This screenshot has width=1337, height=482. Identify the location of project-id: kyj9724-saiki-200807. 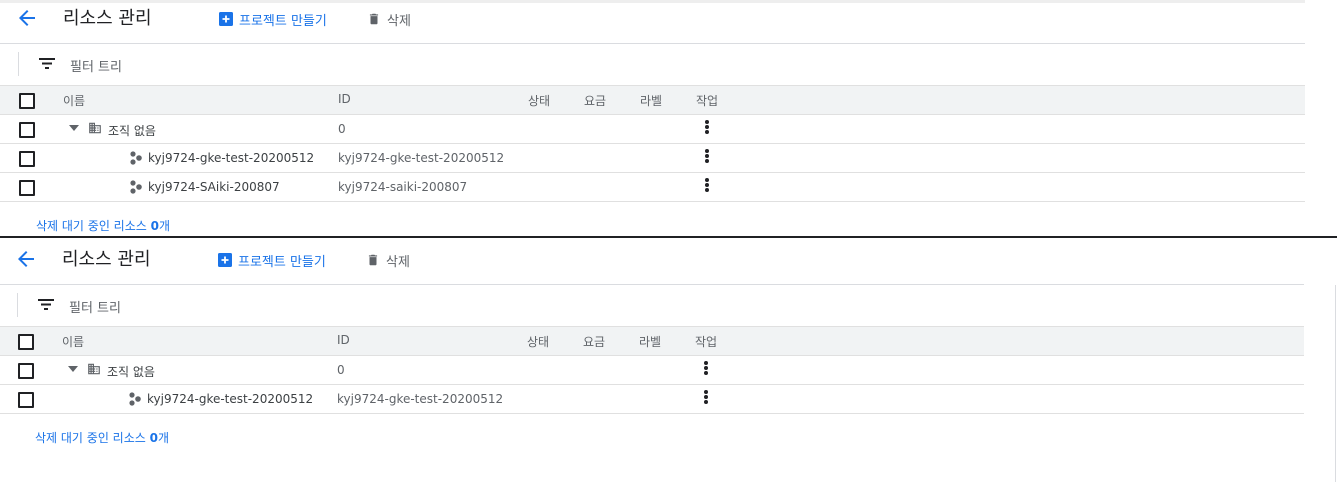
(403, 187).